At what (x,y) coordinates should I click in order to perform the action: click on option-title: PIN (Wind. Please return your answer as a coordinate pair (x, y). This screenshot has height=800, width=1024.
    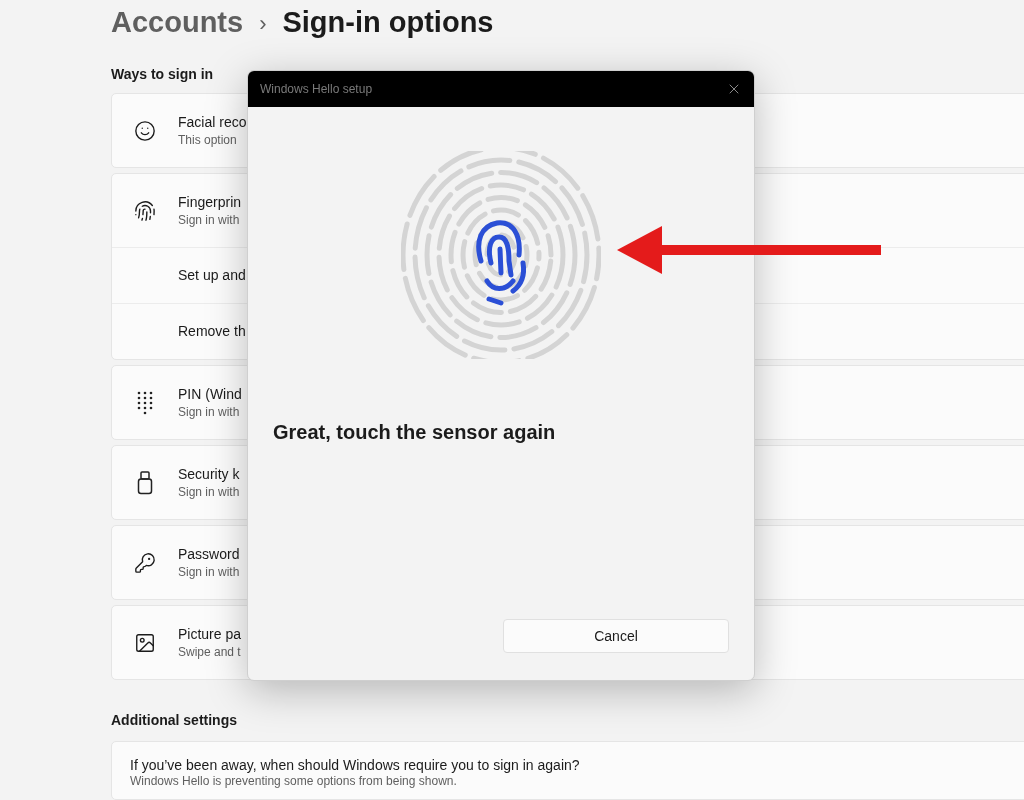
    Looking at the image, I should click on (210, 394).